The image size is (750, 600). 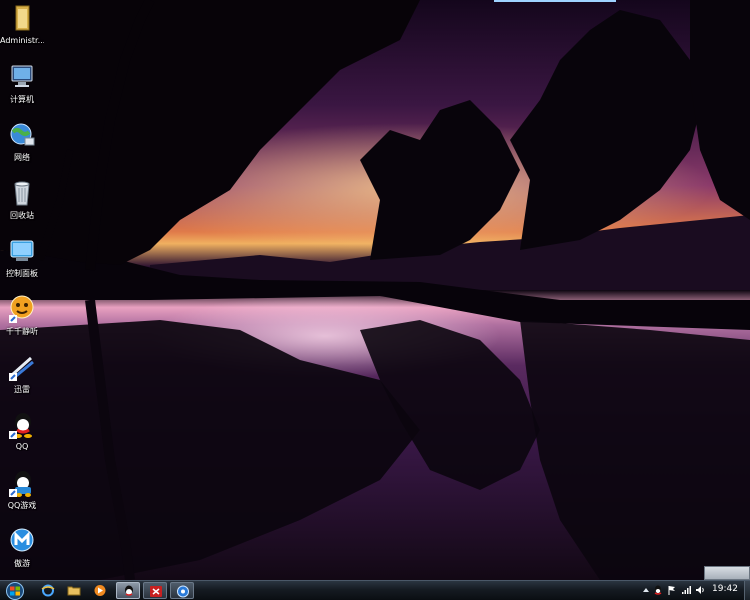 What do you see at coordinates (686, 590) in the screenshot?
I see `network-signal-icon` at bounding box center [686, 590].